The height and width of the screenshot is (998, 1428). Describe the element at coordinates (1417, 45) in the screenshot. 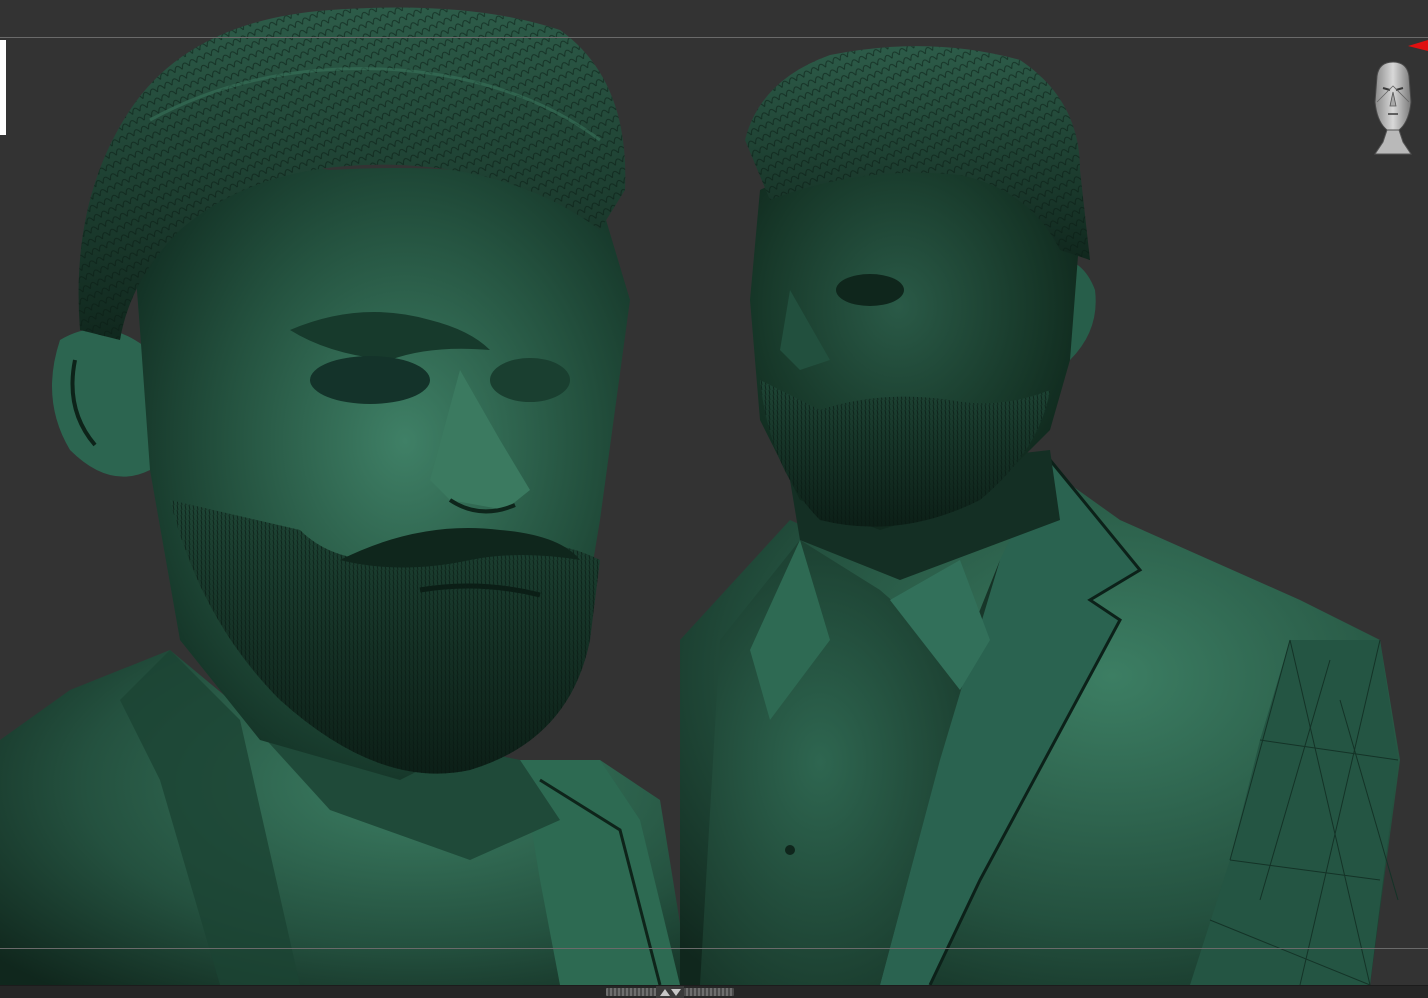

I see `red-axis-arrow-icon` at that location.